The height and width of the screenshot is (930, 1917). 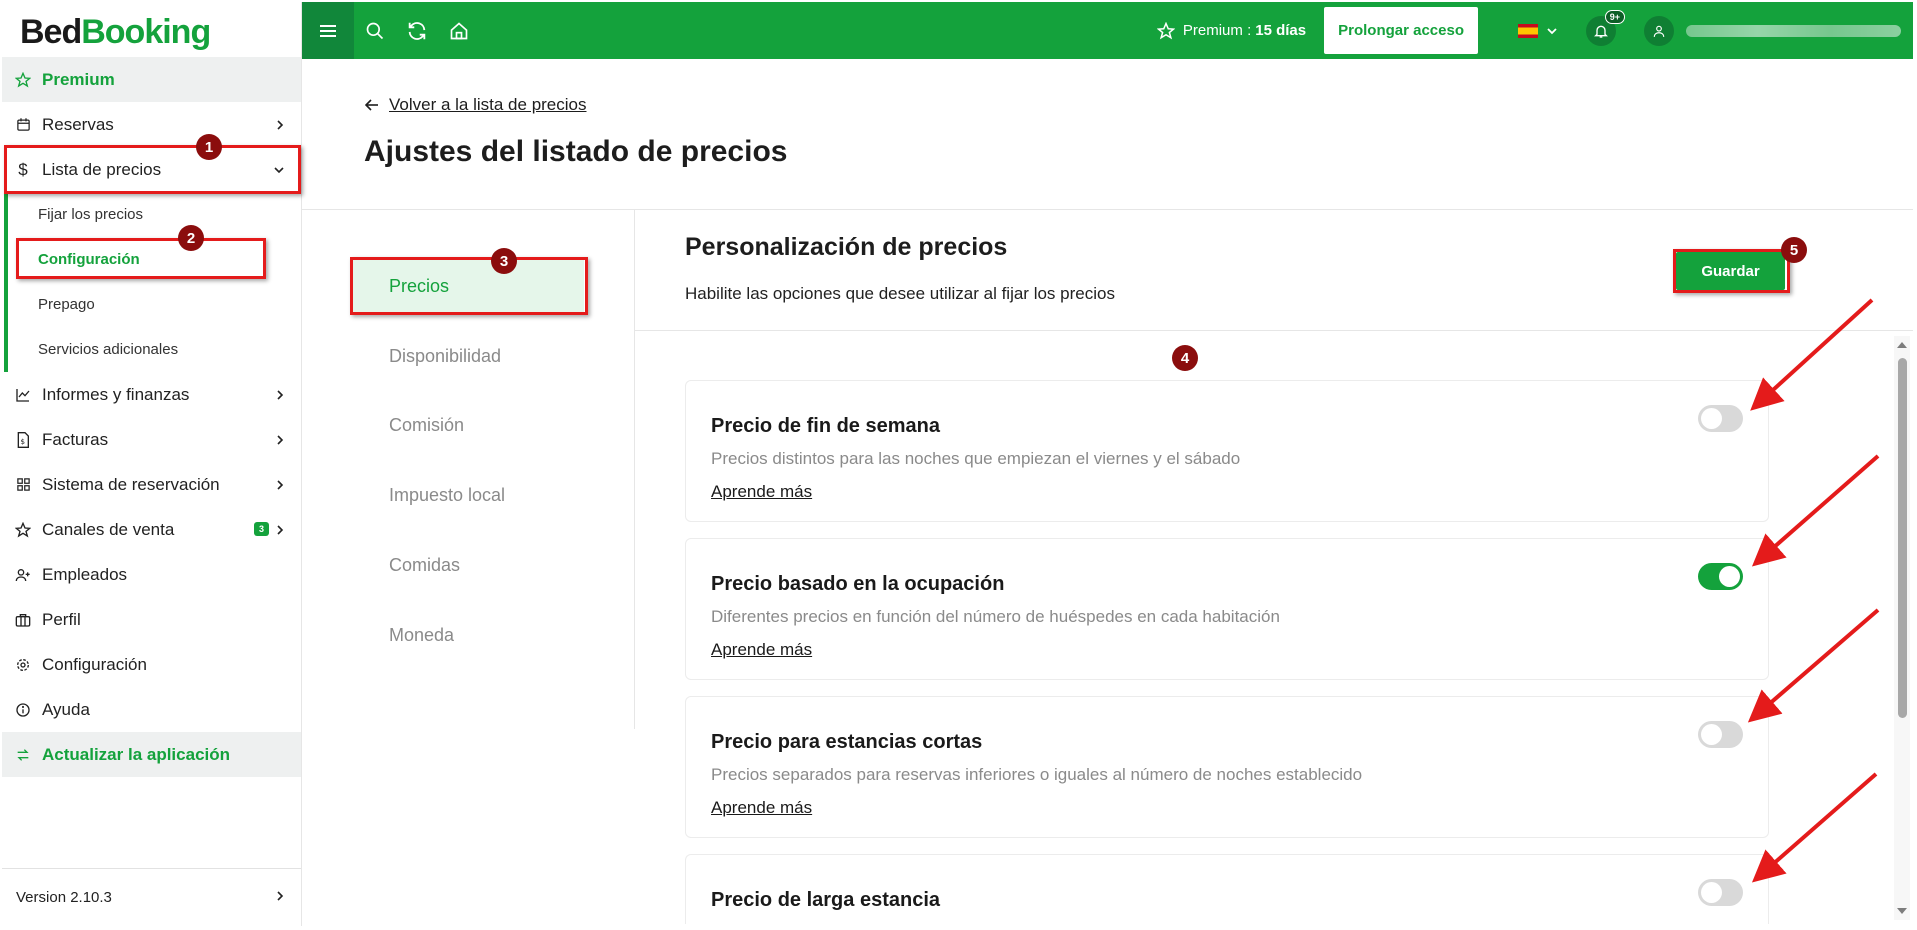 What do you see at coordinates (1813, 665) in the screenshot?
I see `arrow-to-short-stay-toggle` at bounding box center [1813, 665].